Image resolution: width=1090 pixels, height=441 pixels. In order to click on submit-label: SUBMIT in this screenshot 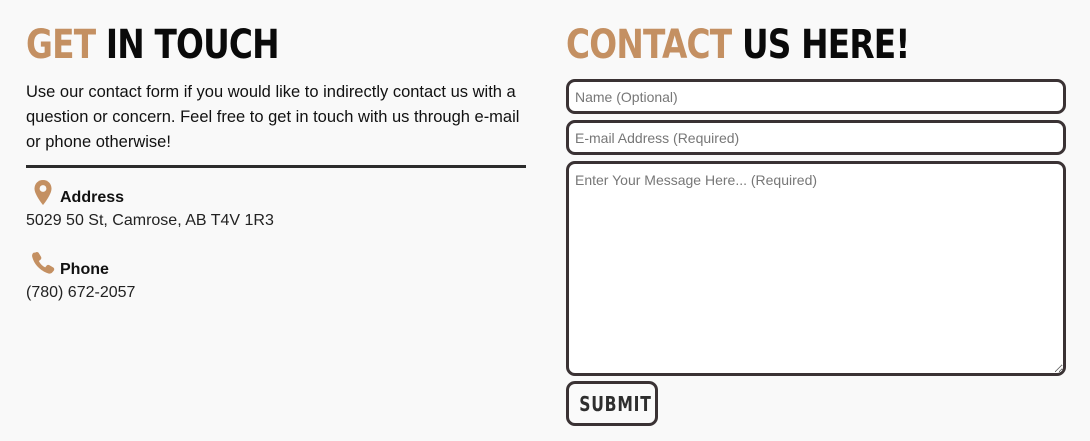, I will do `click(615, 403)`.